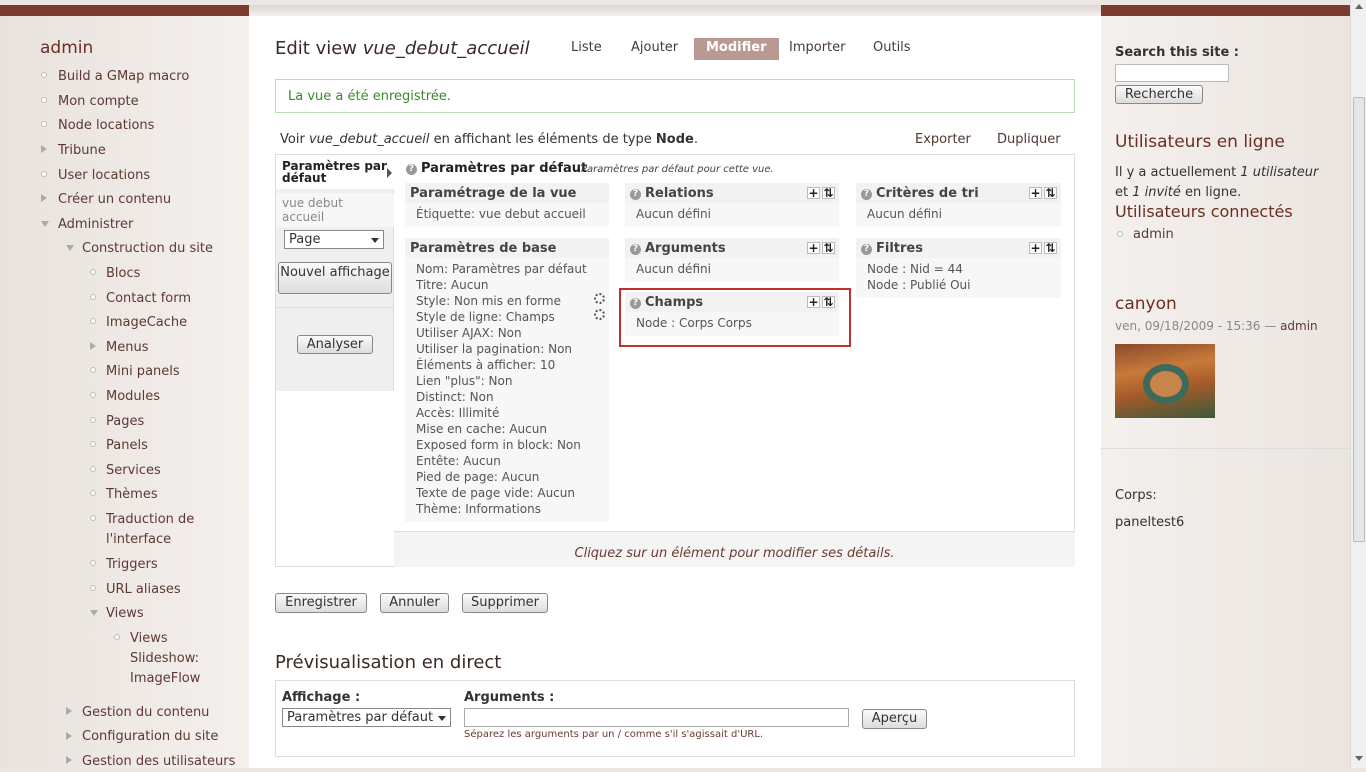 The image size is (1366, 772). What do you see at coordinates (1359, 6) in the screenshot?
I see `scroll-up-icon` at bounding box center [1359, 6].